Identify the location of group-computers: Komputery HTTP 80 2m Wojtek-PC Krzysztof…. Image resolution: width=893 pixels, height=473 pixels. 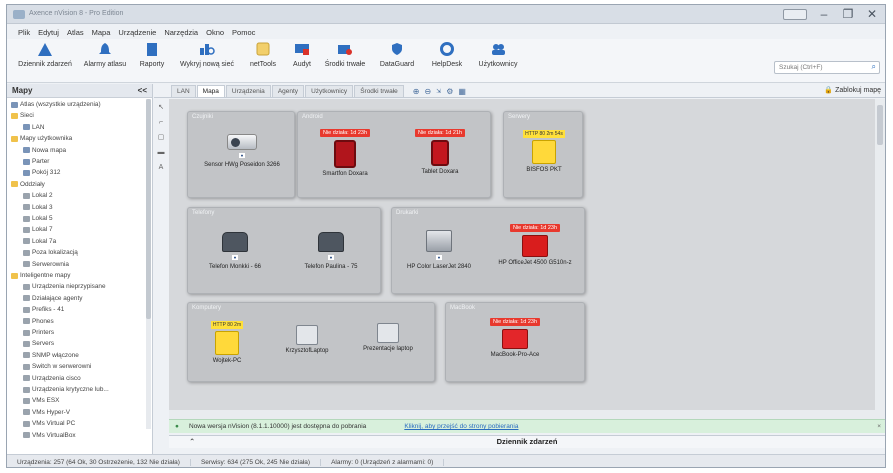
(311, 342).